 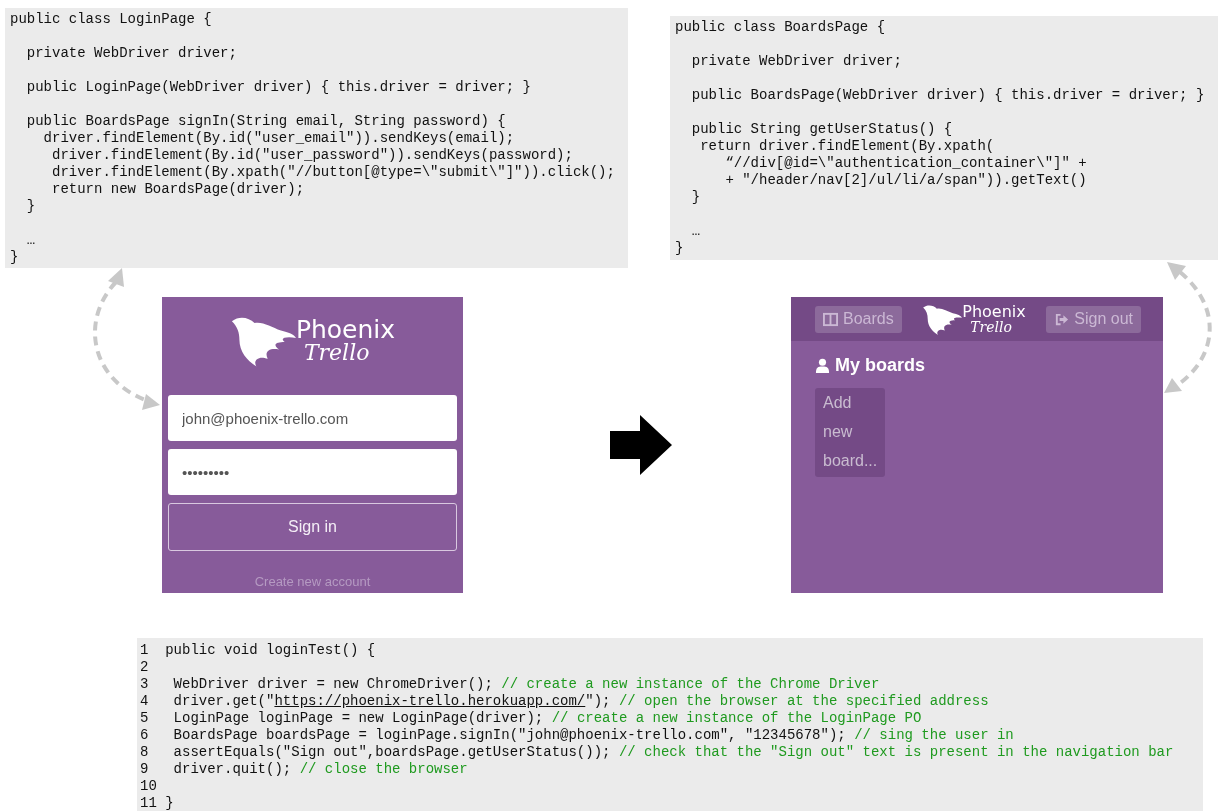 I want to click on code-line: assertEquals("Sign out",boardsPage.getUserStatus()); // check that the "Sign out" text is present in the navigation bar, so click(x=673, y=752).